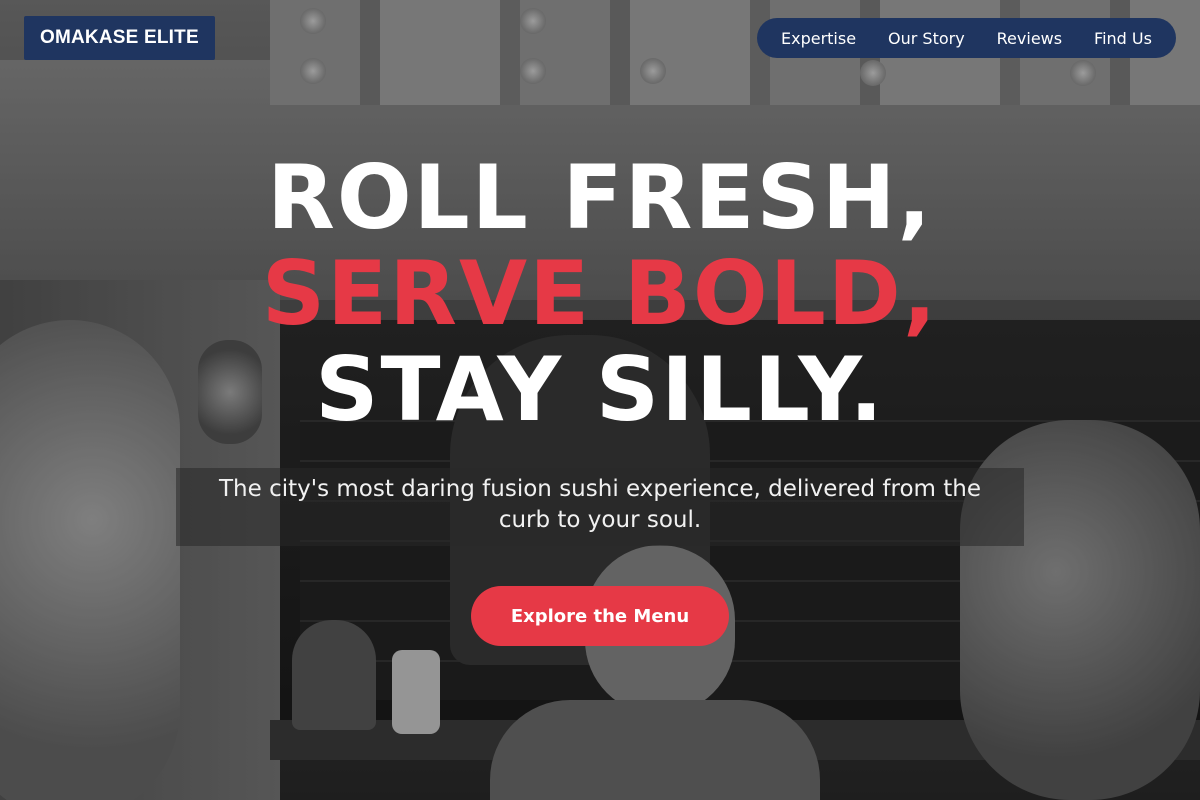 The height and width of the screenshot is (800, 1200). Describe the element at coordinates (926, 38) in the screenshot. I see `nav-link-our-story: Our Story` at that location.